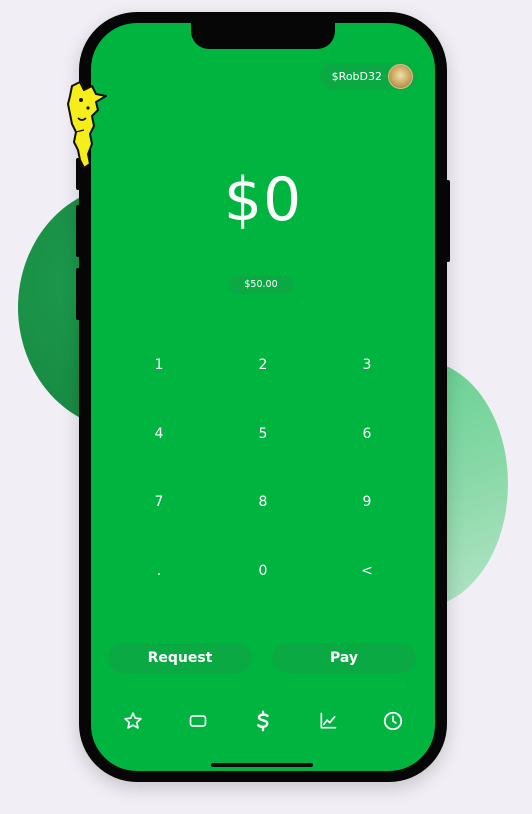  Describe the element at coordinates (159, 434) in the screenshot. I see `key-4: 4` at that location.